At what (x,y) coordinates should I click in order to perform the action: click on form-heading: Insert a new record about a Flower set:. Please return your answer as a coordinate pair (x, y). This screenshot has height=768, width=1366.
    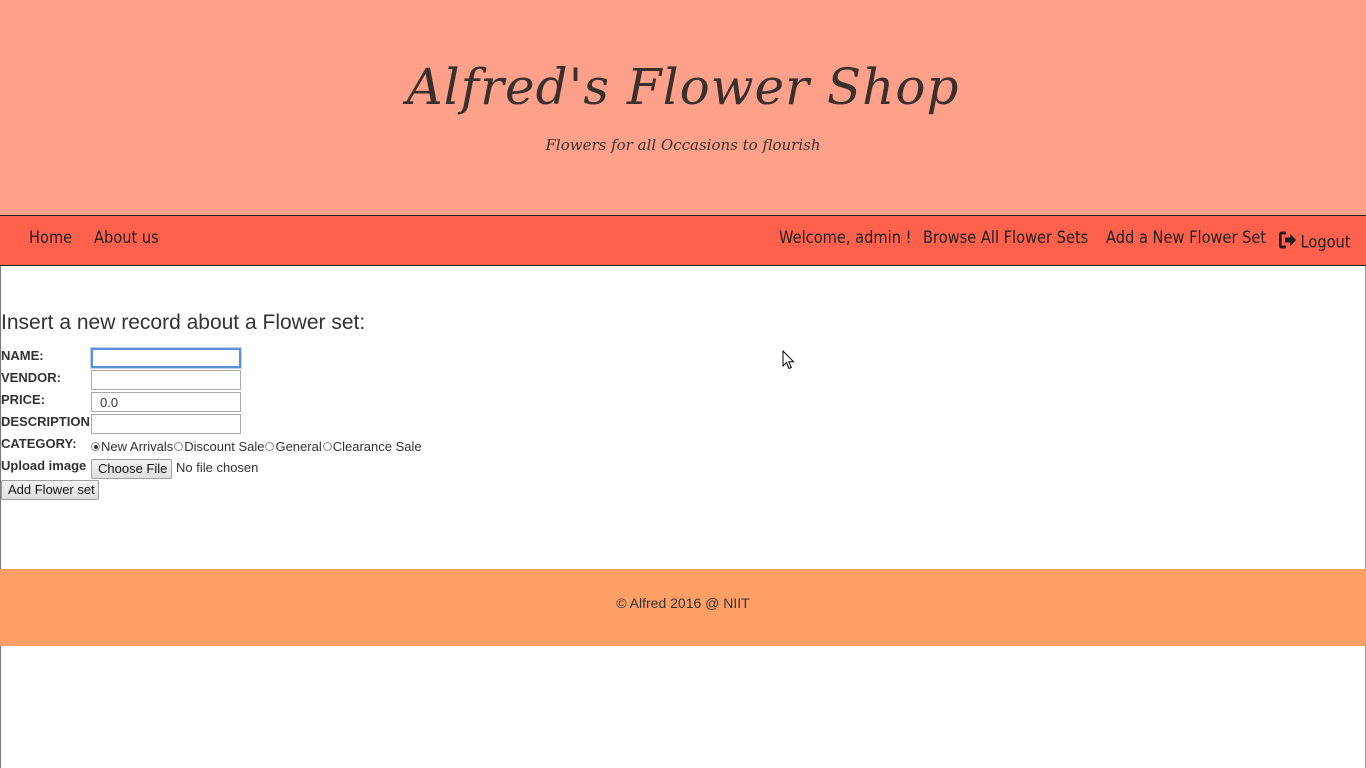
    Looking at the image, I should click on (183, 322).